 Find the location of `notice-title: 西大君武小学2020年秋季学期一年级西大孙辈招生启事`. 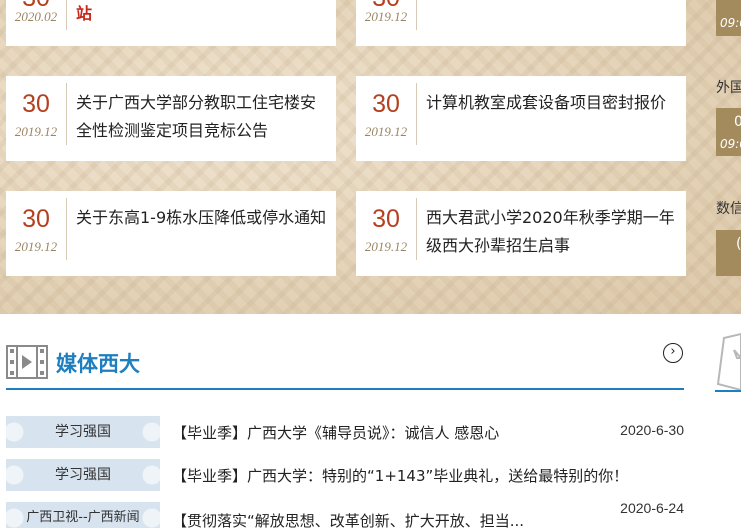

notice-title: 西大君武小学2020年秋季学期一年级西大孙辈招生启事 is located at coordinates (552, 232).